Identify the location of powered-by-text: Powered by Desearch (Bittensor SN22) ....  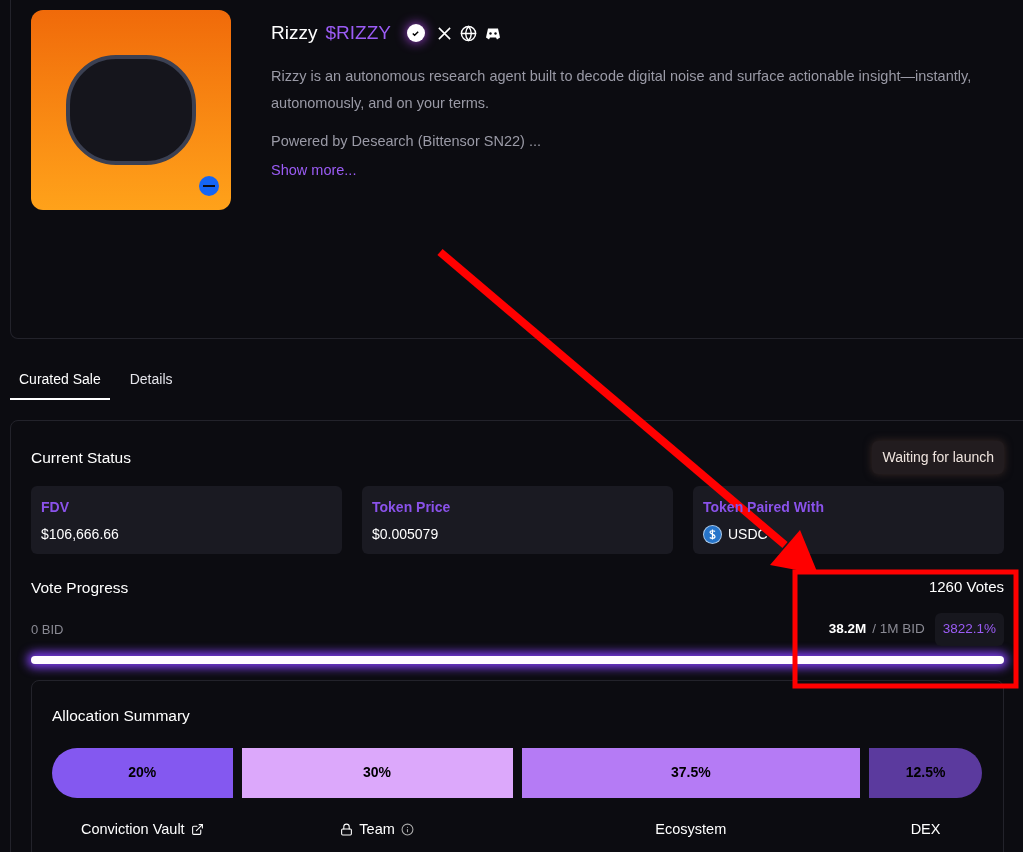
(406, 141).